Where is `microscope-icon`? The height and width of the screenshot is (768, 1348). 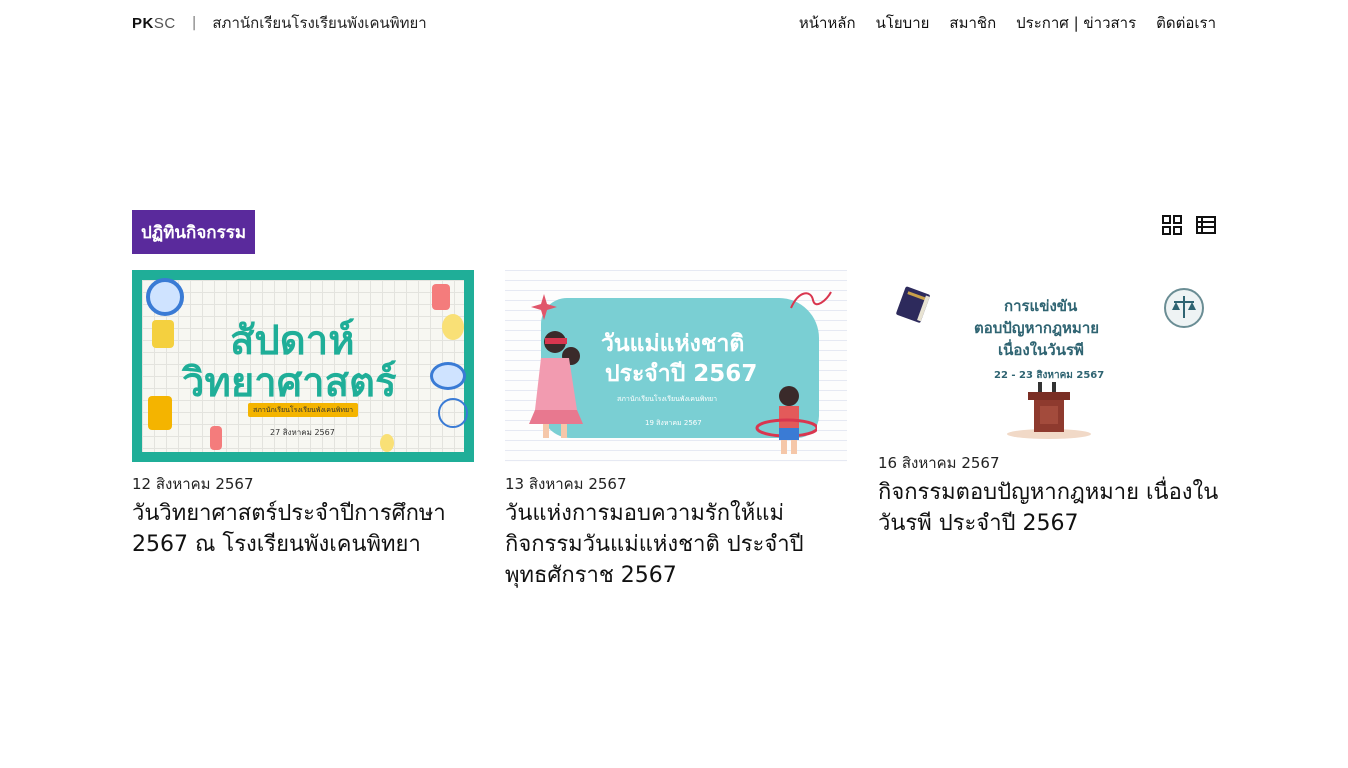 microscope-icon is located at coordinates (160, 413).